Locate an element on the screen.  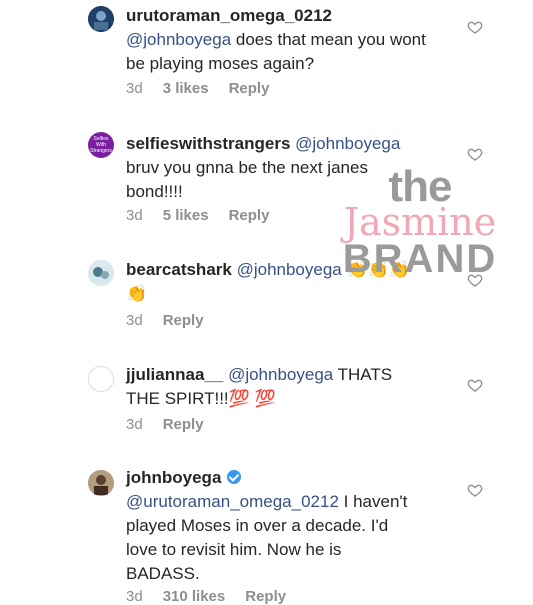
comment-meta: 3d 5 likes Reply is located at coordinates (197, 215).